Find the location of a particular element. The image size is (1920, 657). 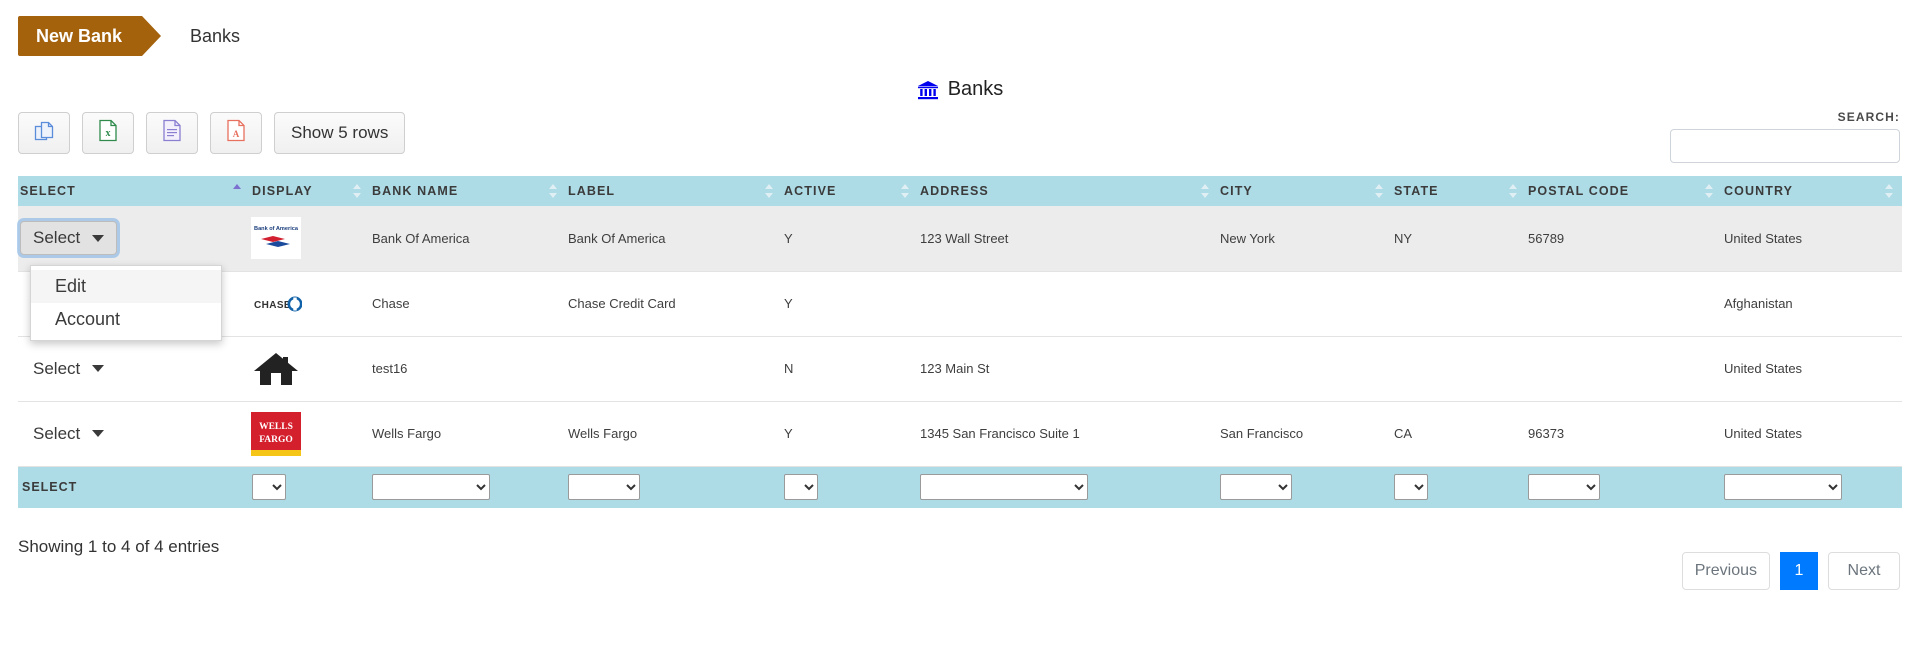

page-title: Banks is located at coordinates (960, 89).